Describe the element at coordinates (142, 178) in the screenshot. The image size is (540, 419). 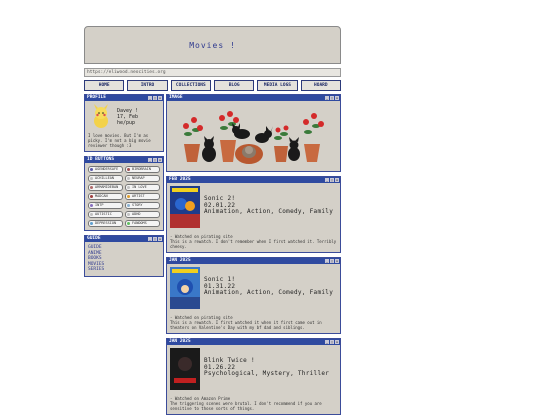
I see `id-button: NEURAP` at that location.